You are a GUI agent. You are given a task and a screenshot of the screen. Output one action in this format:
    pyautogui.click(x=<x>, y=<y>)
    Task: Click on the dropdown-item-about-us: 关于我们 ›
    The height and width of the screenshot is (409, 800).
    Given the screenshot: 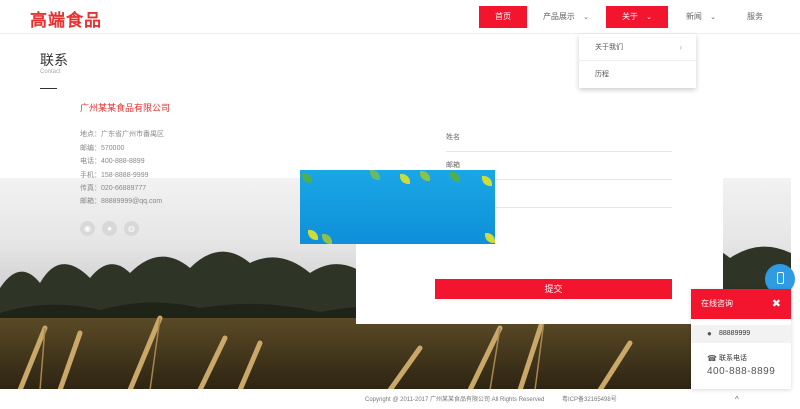 What is the action you would take?
    pyautogui.click(x=637, y=47)
    